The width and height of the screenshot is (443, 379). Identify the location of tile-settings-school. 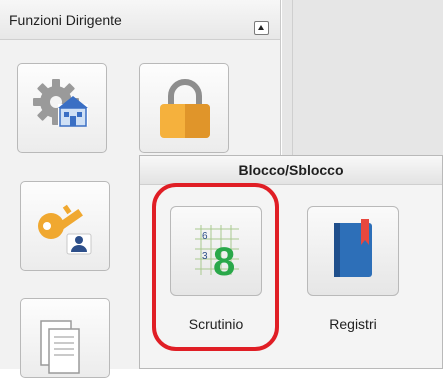
(62, 108).